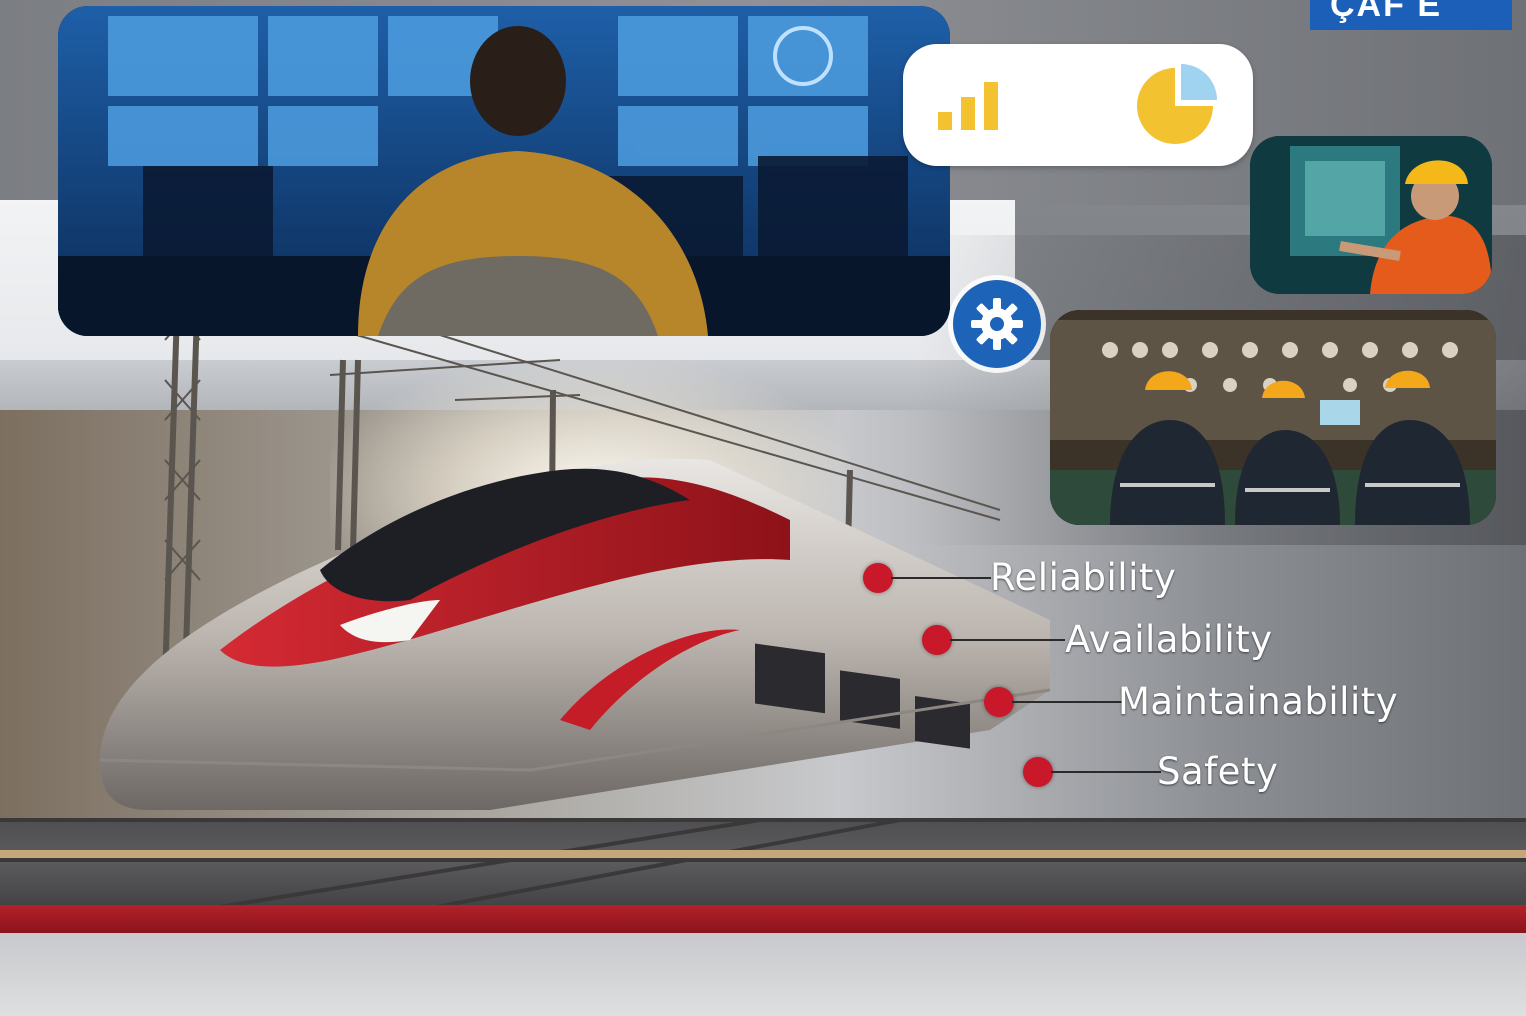 This screenshot has width=1526, height=1016. What do you see at coordinates (1218, 771) in the screenshot?
I see `feature-label: Safety` at bounding box center [1218, 771].